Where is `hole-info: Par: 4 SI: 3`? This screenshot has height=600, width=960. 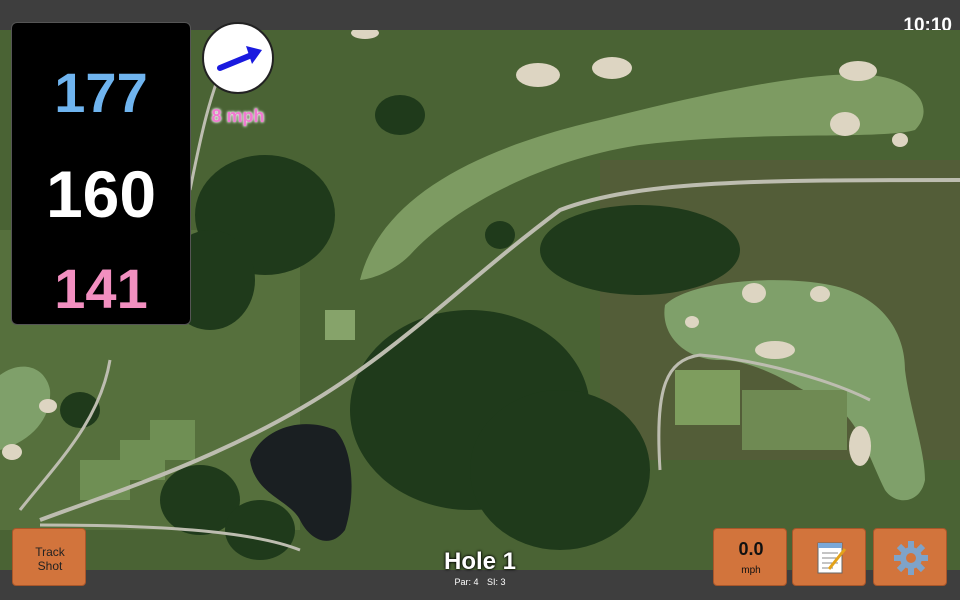
hole-info: Par: 4 SI: 3 is located at coordinates (480, 582).